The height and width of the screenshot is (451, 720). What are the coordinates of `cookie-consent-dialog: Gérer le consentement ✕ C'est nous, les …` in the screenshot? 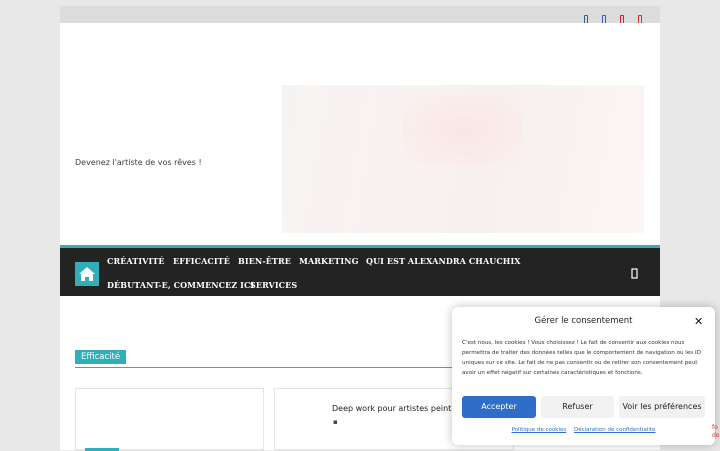 It's located at (583, 376).